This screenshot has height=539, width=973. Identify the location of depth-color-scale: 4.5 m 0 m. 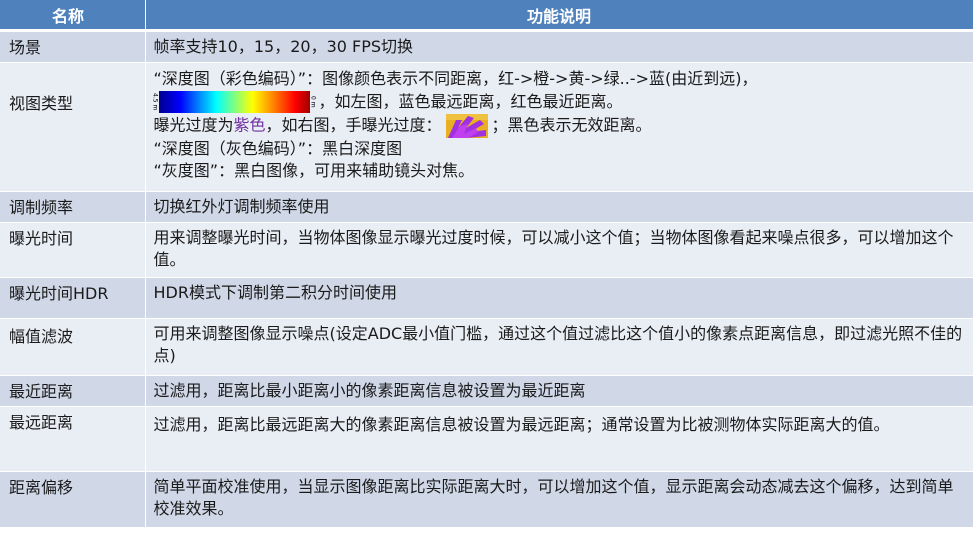
(234, 102).